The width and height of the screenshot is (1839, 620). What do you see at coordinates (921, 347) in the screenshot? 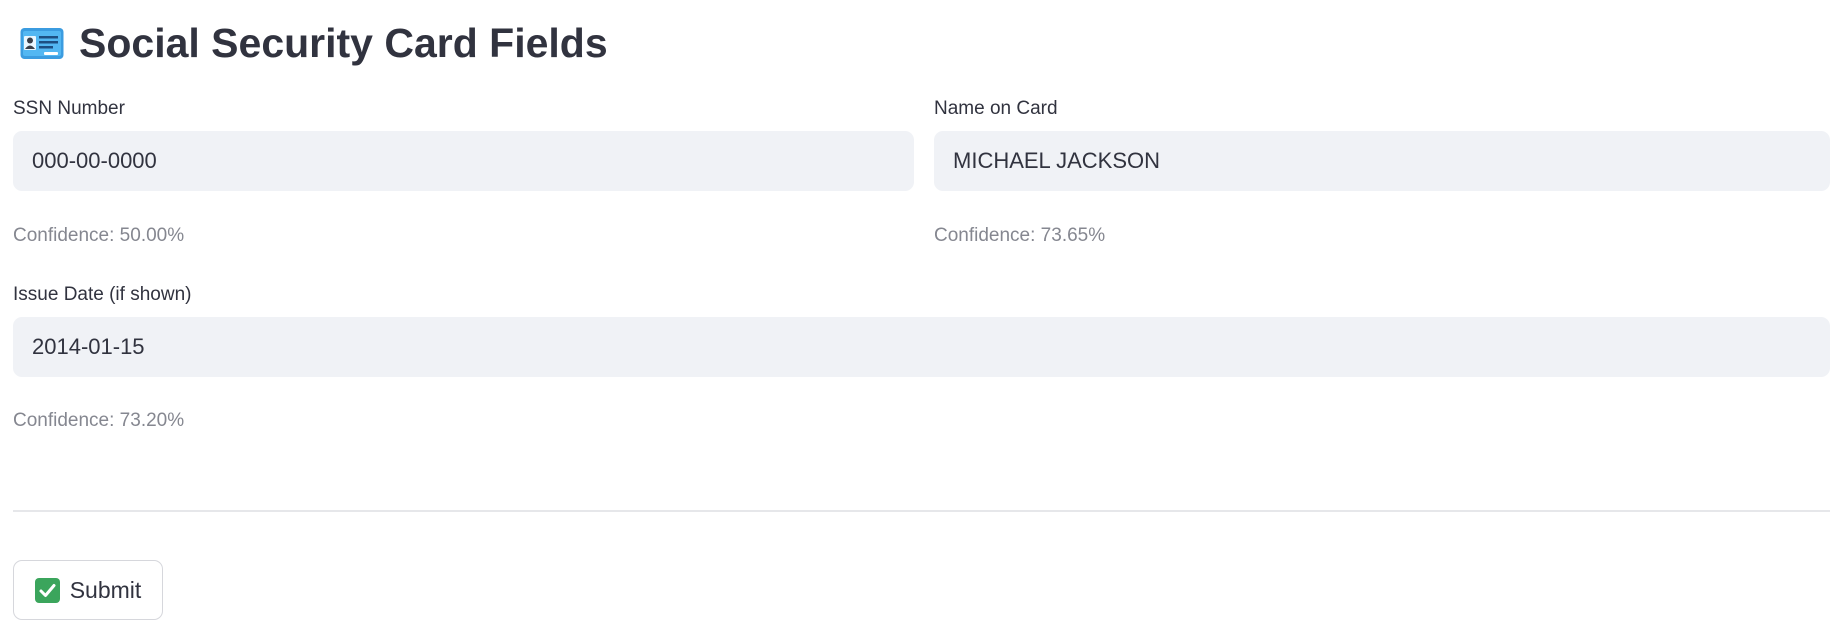
I see `issue-date-input: 2014-01-15` at bounding box center [921, 347].